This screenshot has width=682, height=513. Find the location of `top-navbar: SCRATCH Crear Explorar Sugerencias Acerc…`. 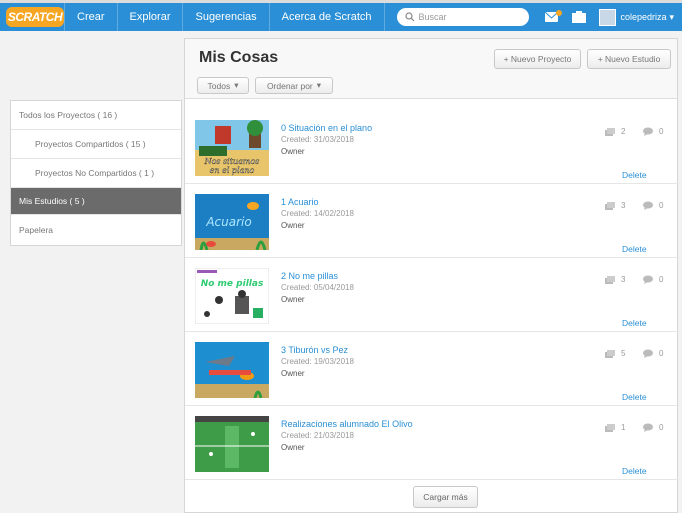

top-navbar: SCRATCH Crear Explorar Sugerencias Acerc… is located at coordinates (341, 17).